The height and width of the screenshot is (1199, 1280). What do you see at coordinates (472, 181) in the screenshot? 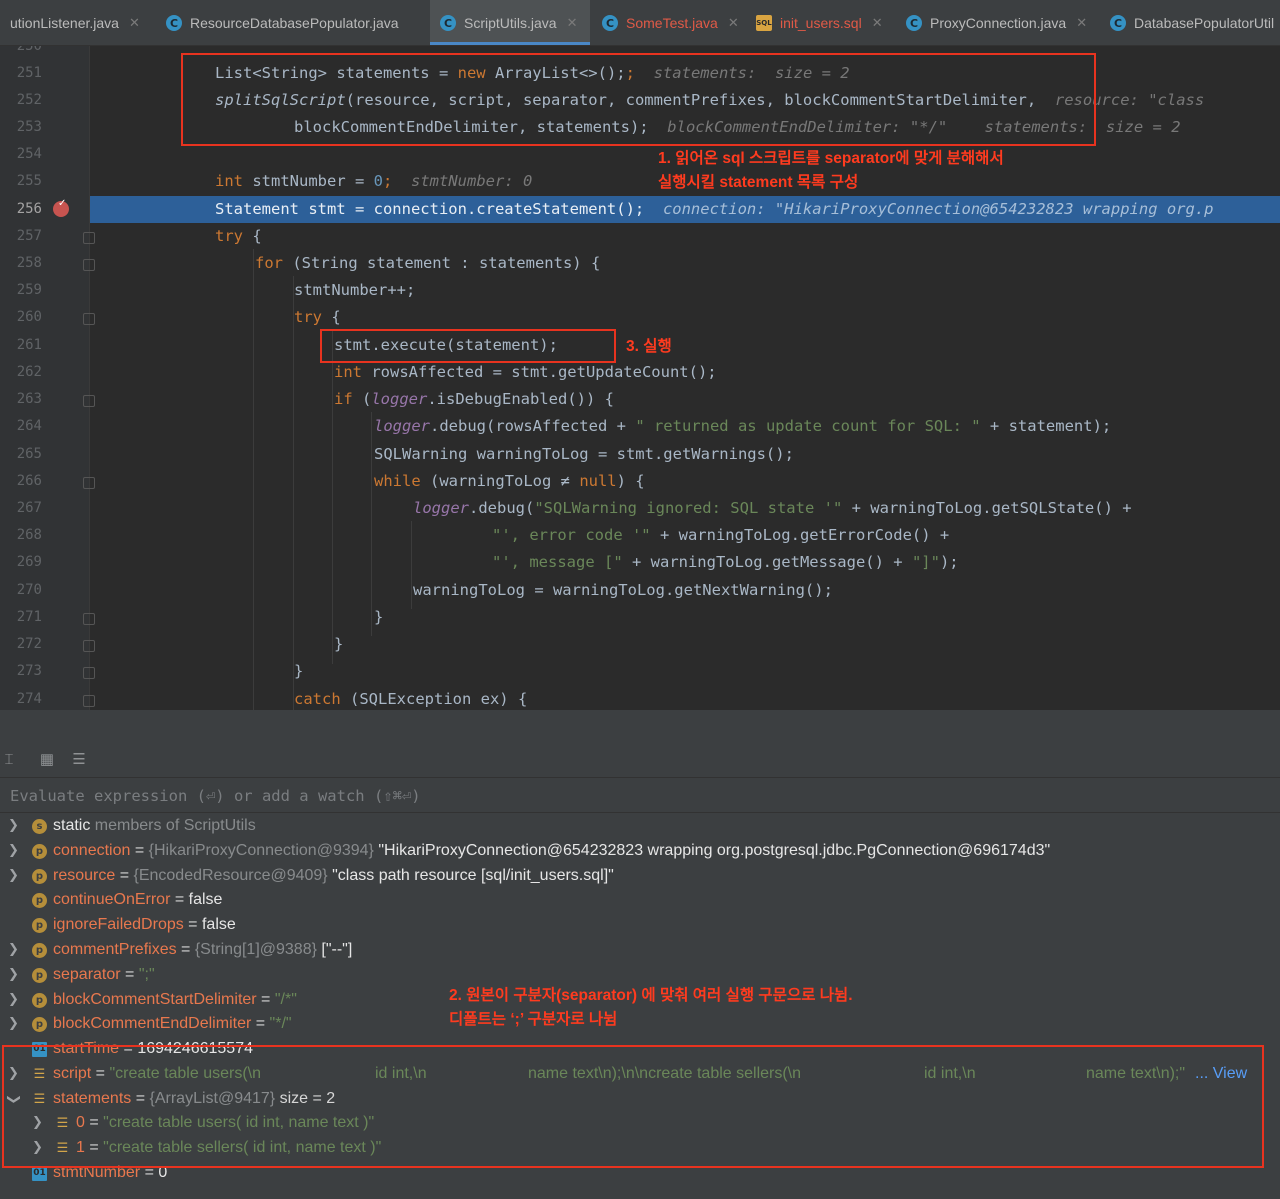
I see `inline-debug-value: stmtNumber: 0` at bounding box center [472, 181].